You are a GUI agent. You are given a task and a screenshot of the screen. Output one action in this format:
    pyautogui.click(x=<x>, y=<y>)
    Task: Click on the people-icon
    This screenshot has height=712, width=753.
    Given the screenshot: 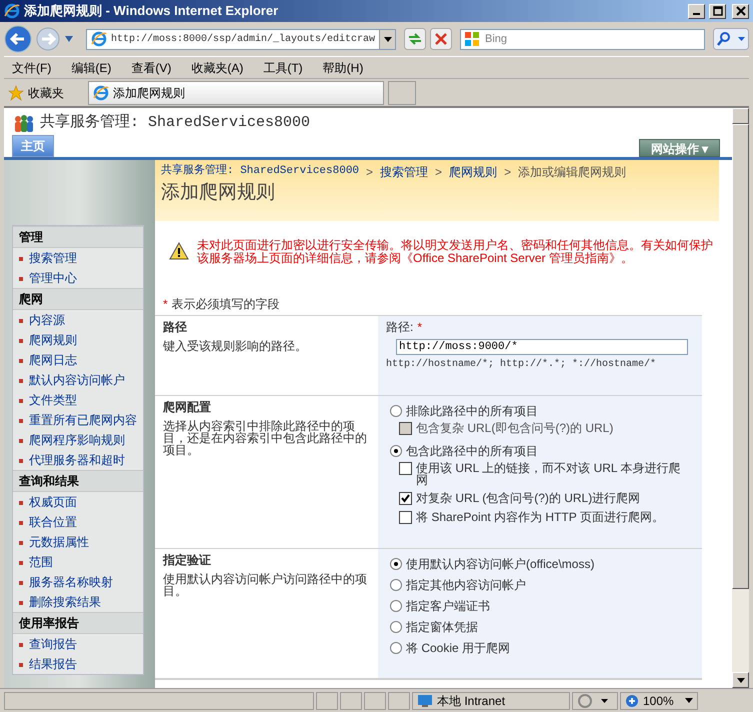 What is the action you would take?
    pyautogui.click(x=24, y=123)
    